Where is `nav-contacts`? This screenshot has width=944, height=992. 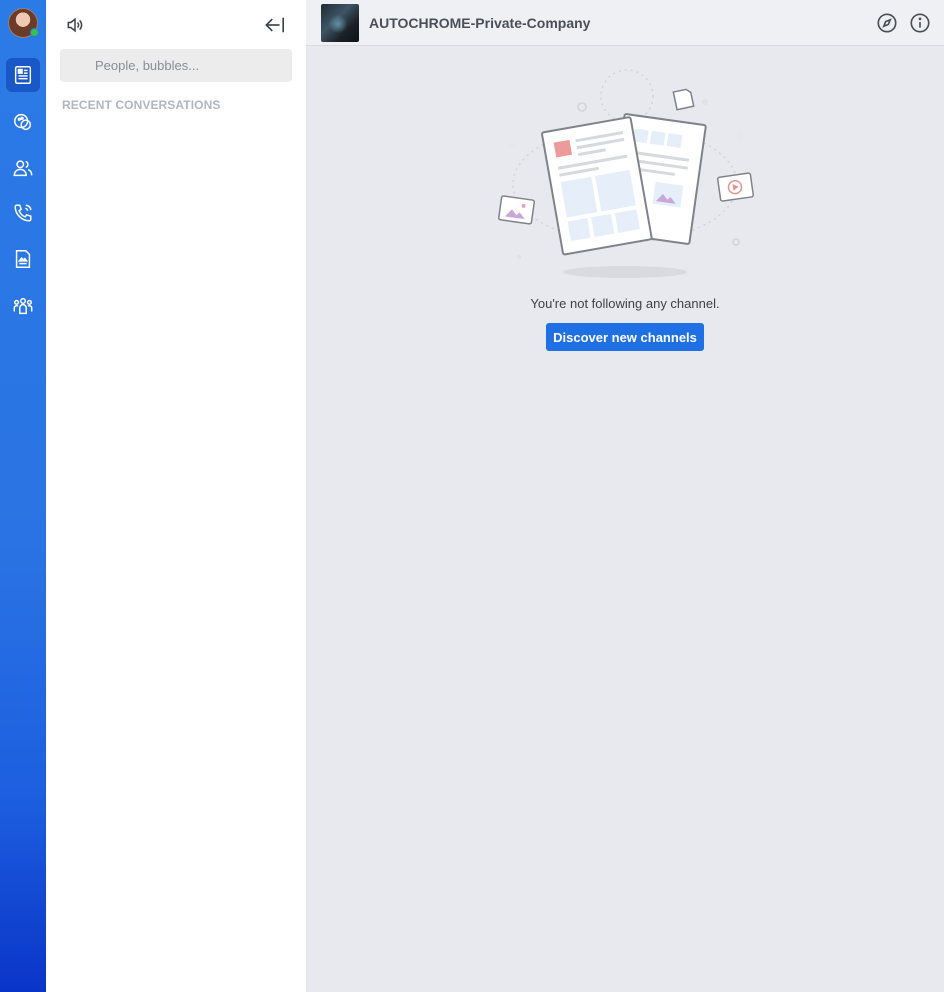 nav-contacts is located at coordinates (23, 168).